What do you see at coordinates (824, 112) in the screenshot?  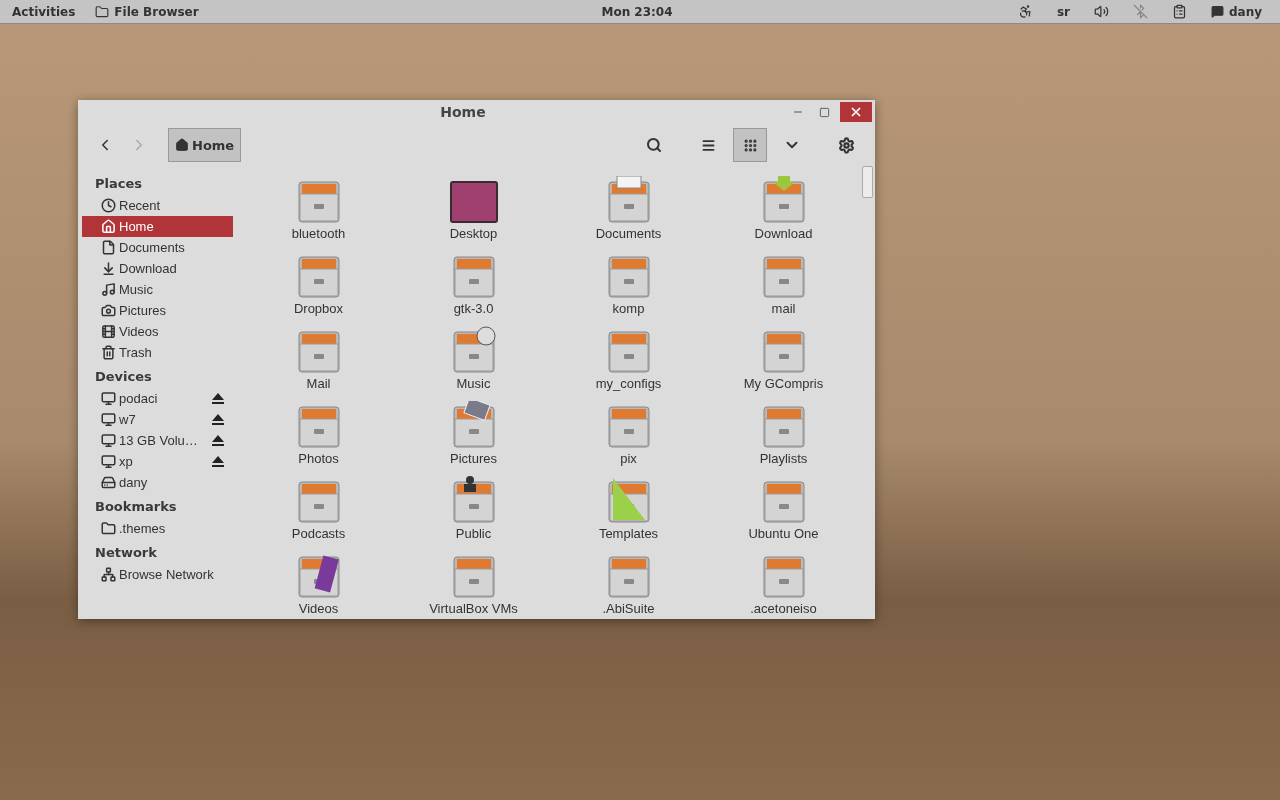 I see `maximize-icon` at bounding box center [824, 112].